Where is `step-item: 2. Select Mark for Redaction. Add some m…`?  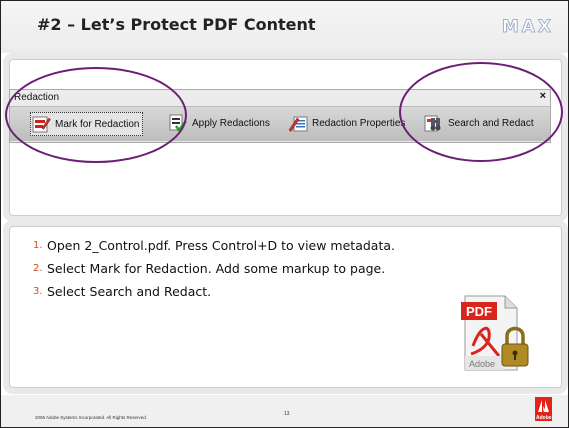 step-item: 2. Select Mark for Redaction. Add some m… is located at coordinates (214, 272).